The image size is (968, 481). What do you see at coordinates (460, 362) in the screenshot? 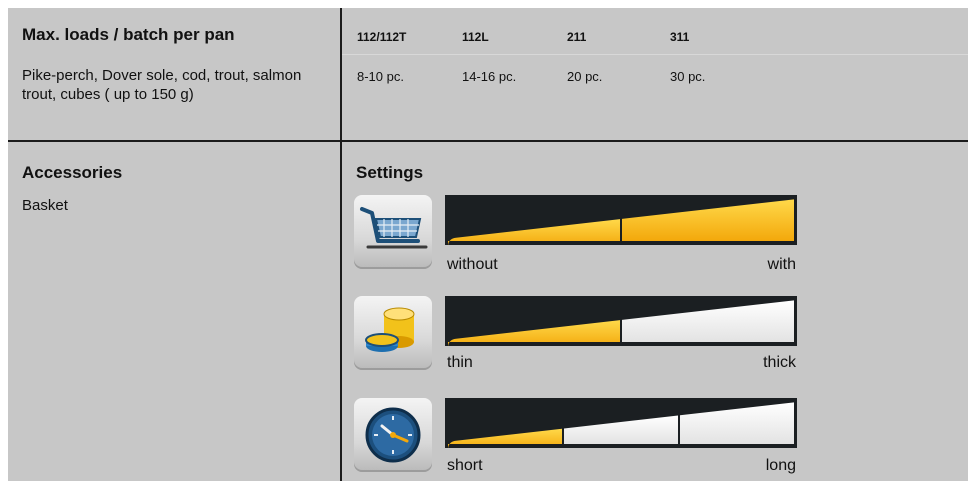
I see `setting-label-thin: thin` at bounding box center [460, 362].